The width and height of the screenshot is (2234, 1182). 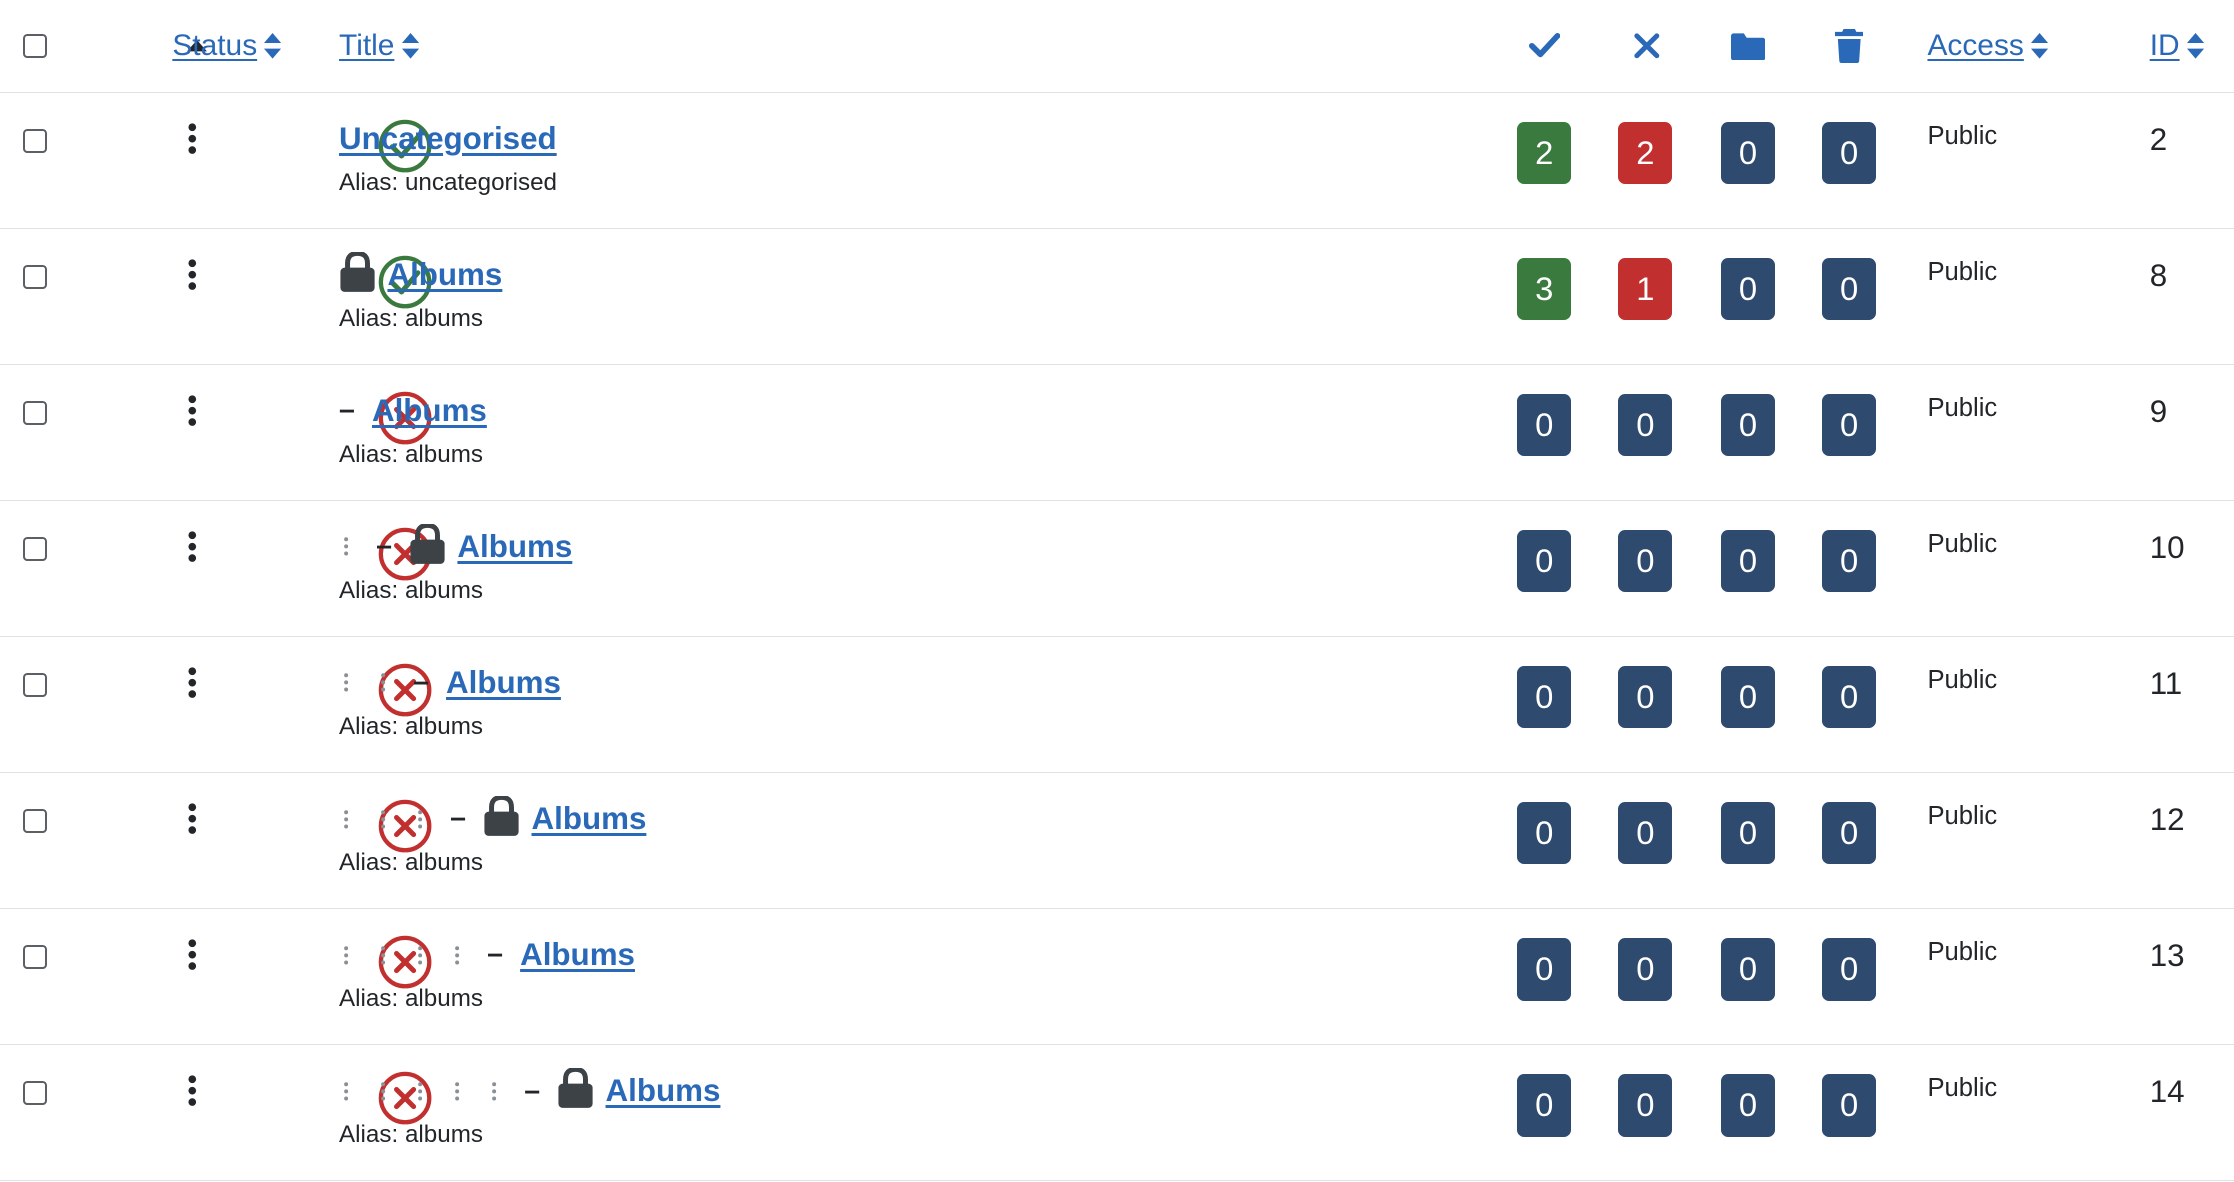 I want to click on title-line: Albums, so click(x=928, y=272).